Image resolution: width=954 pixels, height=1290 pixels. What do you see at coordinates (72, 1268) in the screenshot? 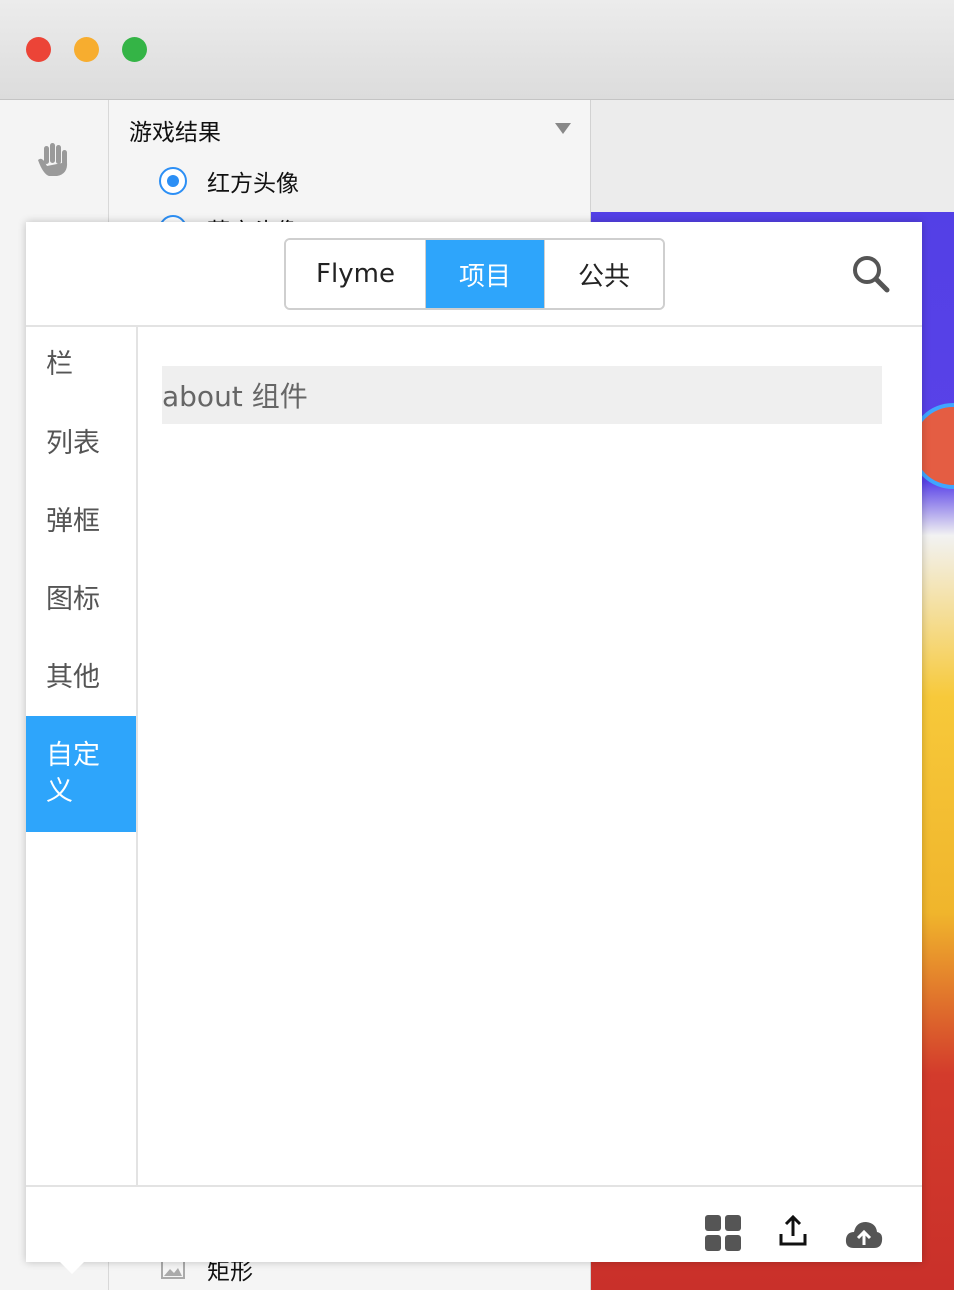
I see `popup-pointer` at bounding box center [72, 1268].